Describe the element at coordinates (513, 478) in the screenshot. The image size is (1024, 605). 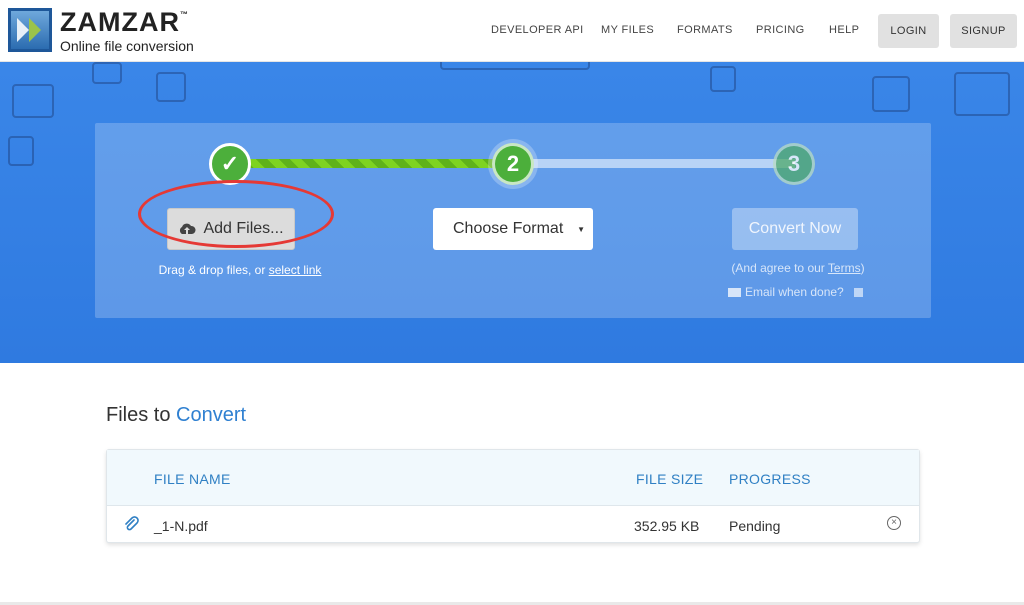
I see `table-header: FILE NAME FILE SIZE PROGRESS` at that location.